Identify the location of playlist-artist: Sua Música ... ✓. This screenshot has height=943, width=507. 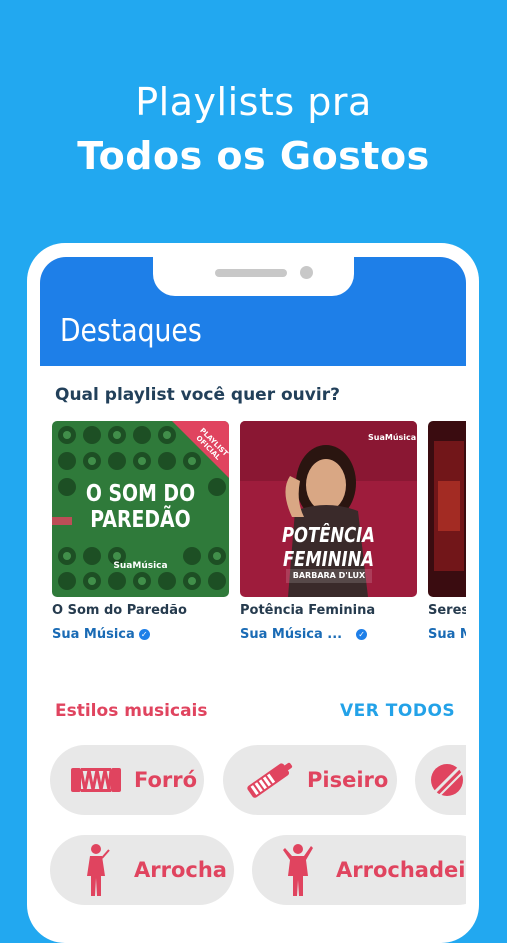
(304, 634).